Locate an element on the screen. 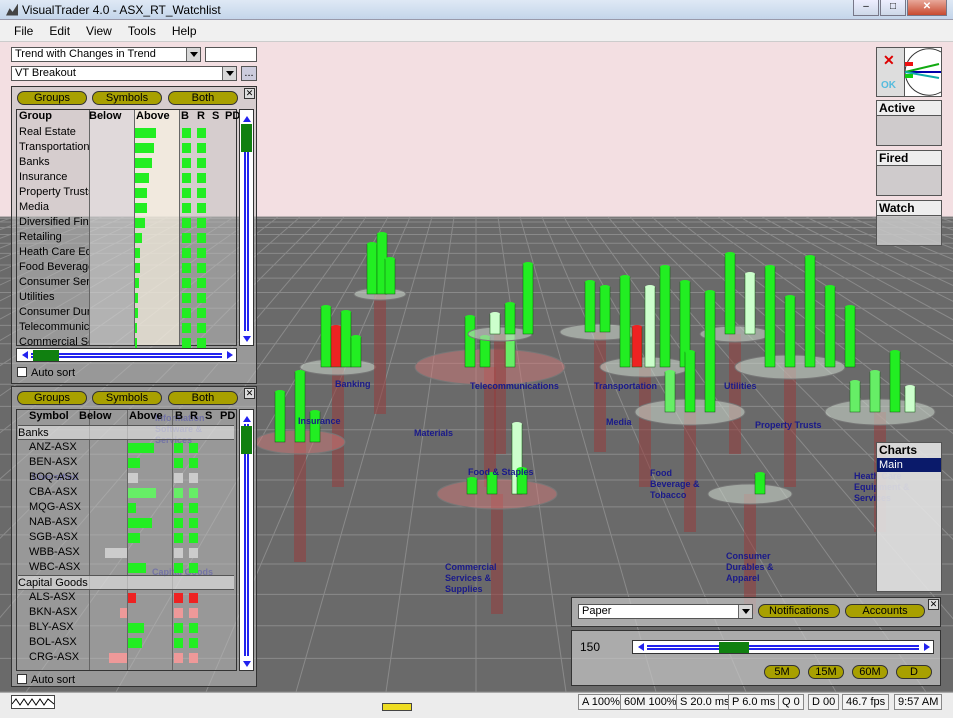  active-box: Active is located at coordinates (909, 123).